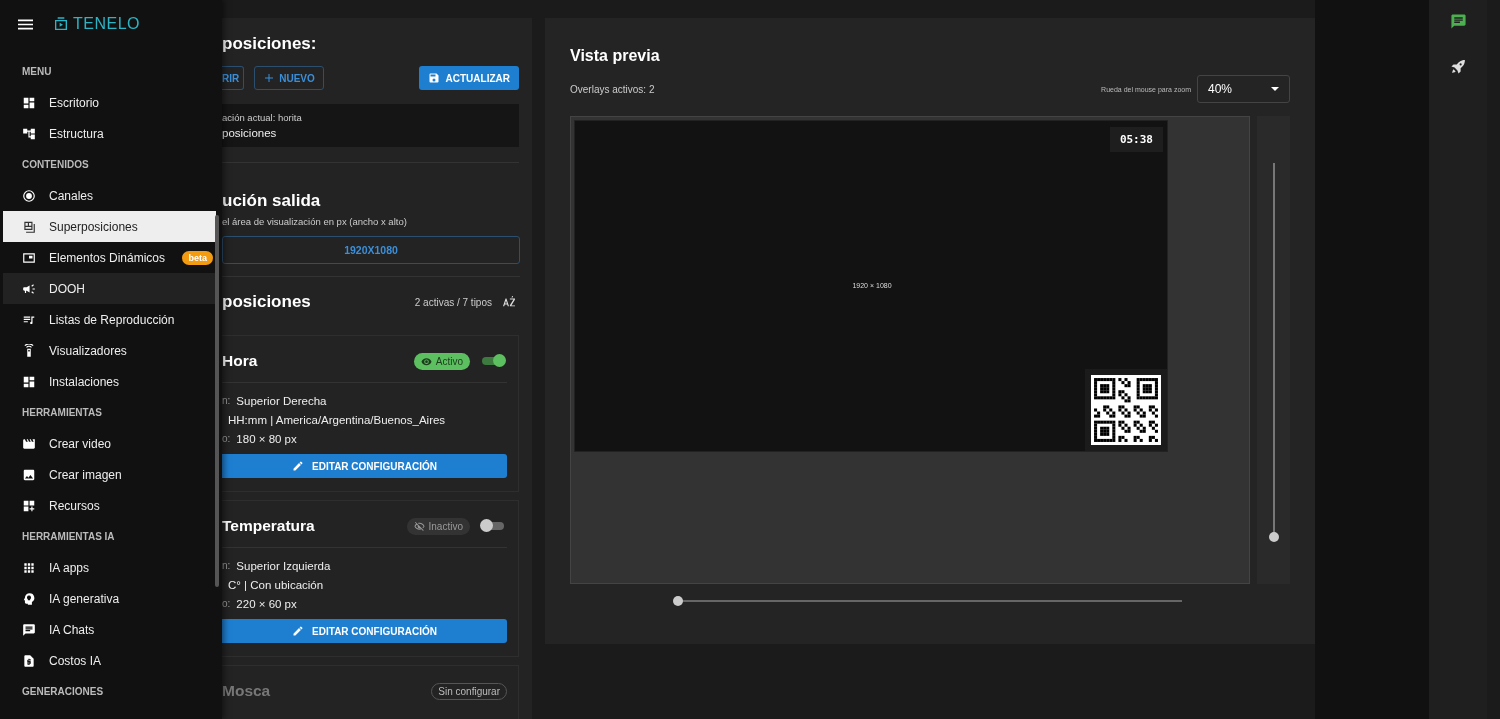 This screenshot has height=719, width=1500. What do you see at coordinates (1243, 89) in the screenshot?
I see `zoom-select: 40%` at bounding box center [1243, 89].